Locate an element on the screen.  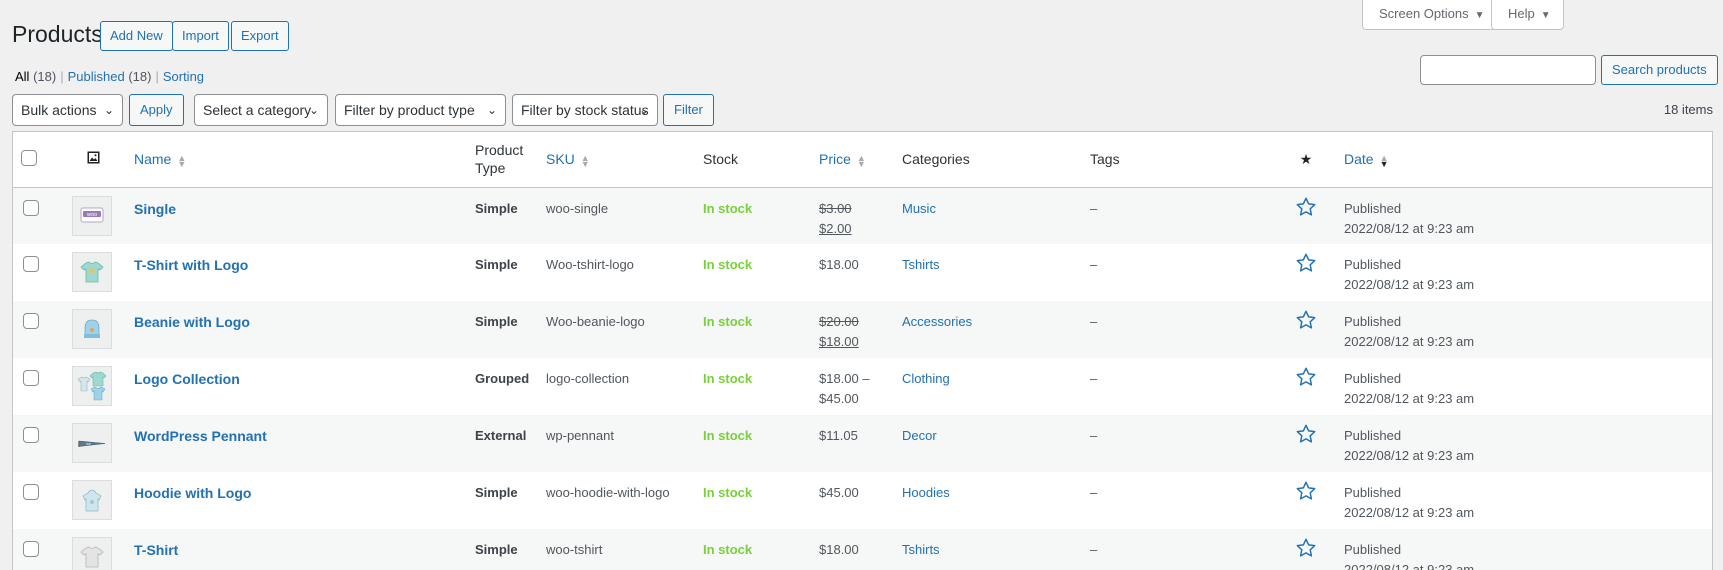
screen-options-toggle: Screen Options ▼ is located at coordinates (1430, 15).